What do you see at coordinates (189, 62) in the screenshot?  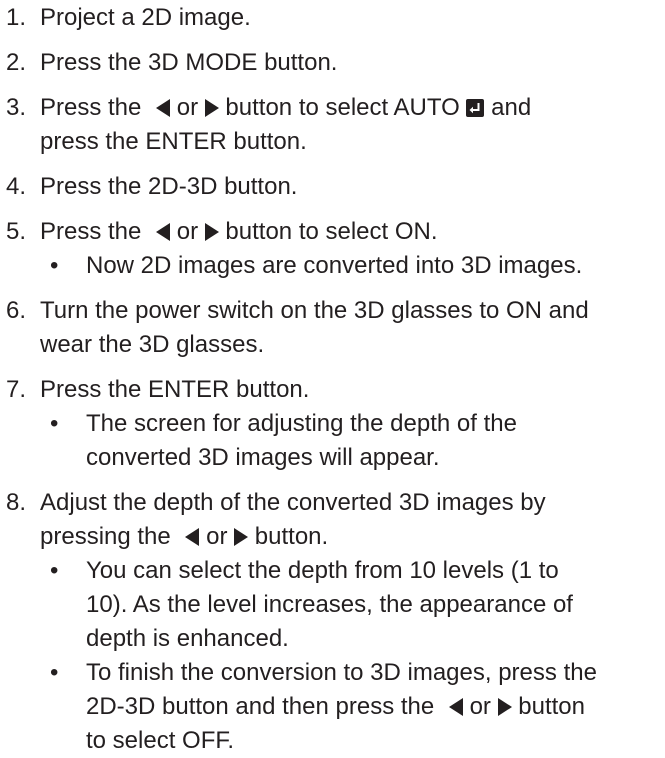 I see `step-text: Press the 3D MODE button.` at bounding box center [189, 62].